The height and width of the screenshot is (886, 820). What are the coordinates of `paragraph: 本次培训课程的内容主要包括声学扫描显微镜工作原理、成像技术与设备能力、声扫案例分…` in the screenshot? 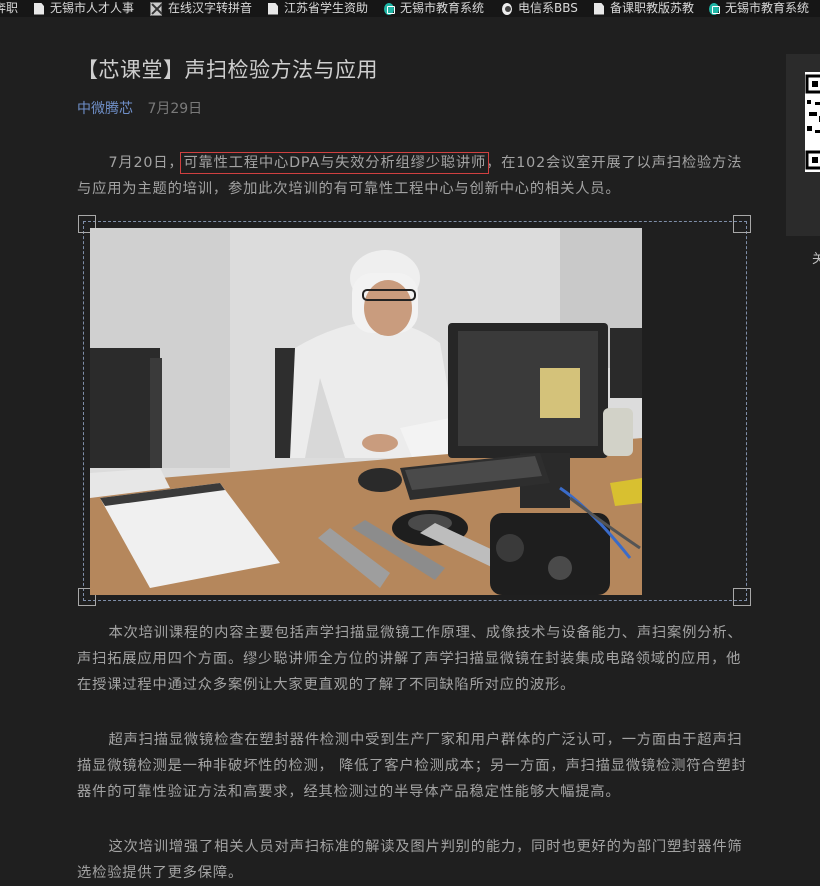 It's located at (410, 659).